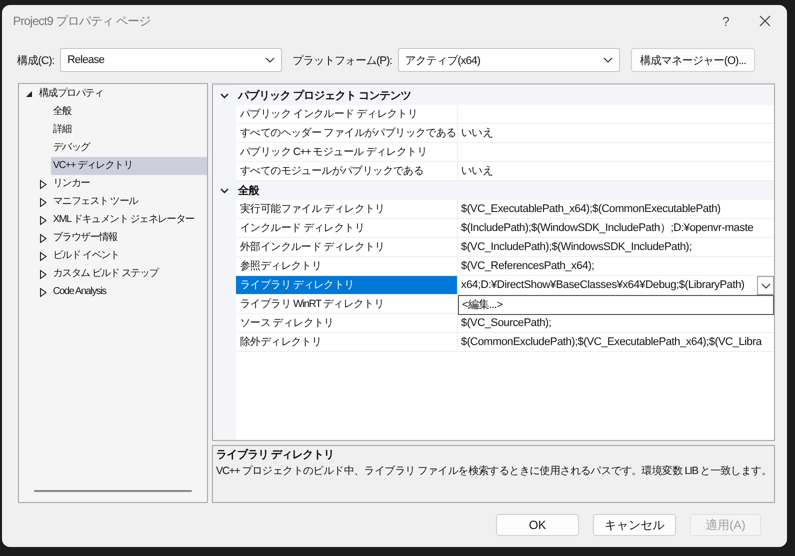 The image size is (795, 556). I want to click on property-value: $(VC_SourcePath);, so click(506, 323).